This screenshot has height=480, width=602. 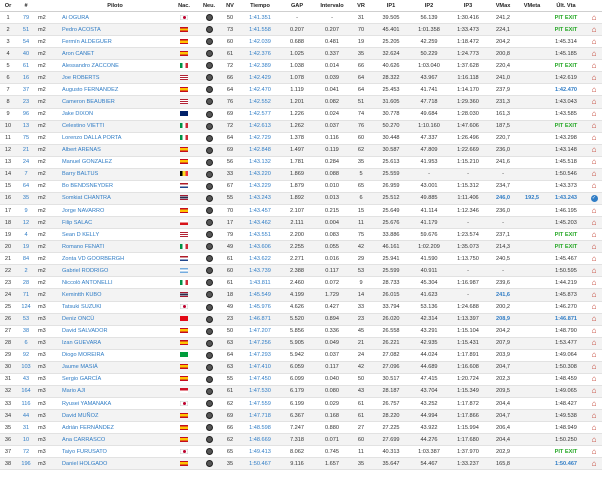 What do you see at coordinates (115, 283) in the screenshot?
I see `cell-rider-name: Niccolò ANTONELLI` at bounding box center [115, 283].